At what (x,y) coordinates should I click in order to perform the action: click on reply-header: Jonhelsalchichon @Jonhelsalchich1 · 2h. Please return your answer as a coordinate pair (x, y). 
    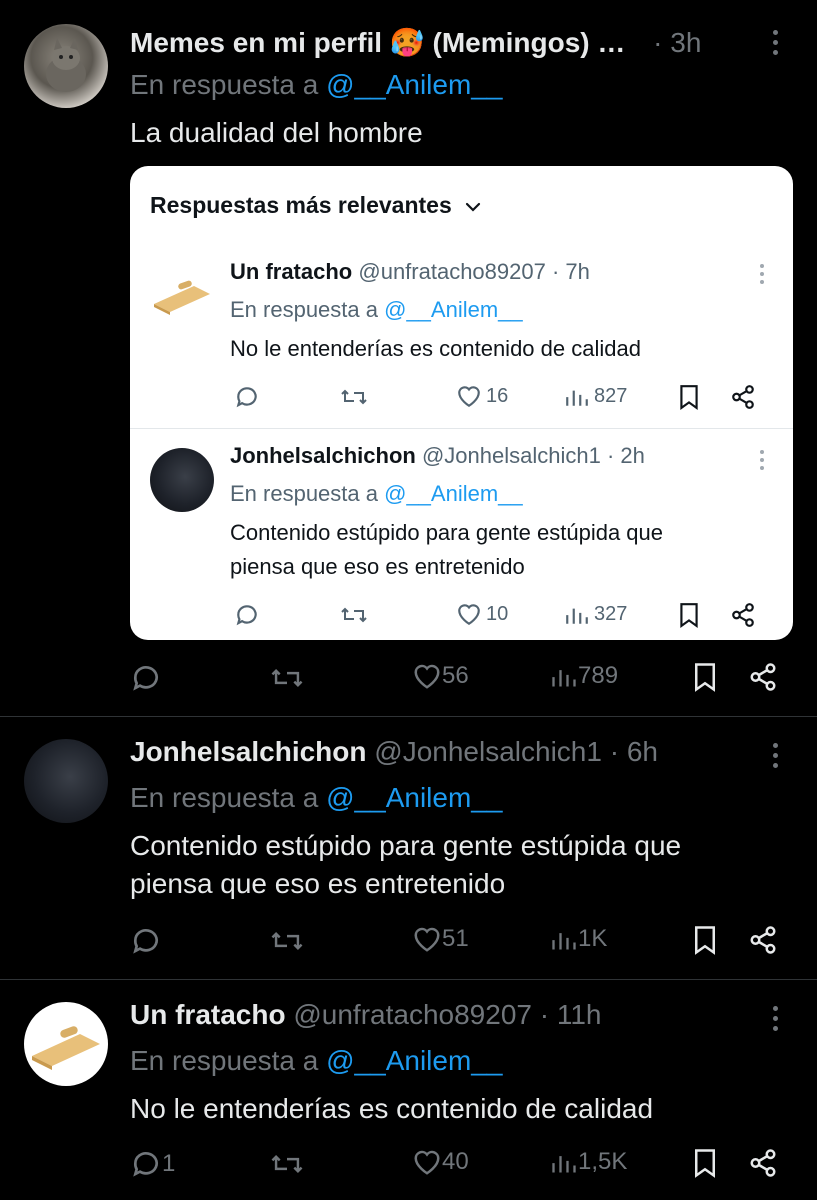
    Looking at the image, I should click on (437, 456).